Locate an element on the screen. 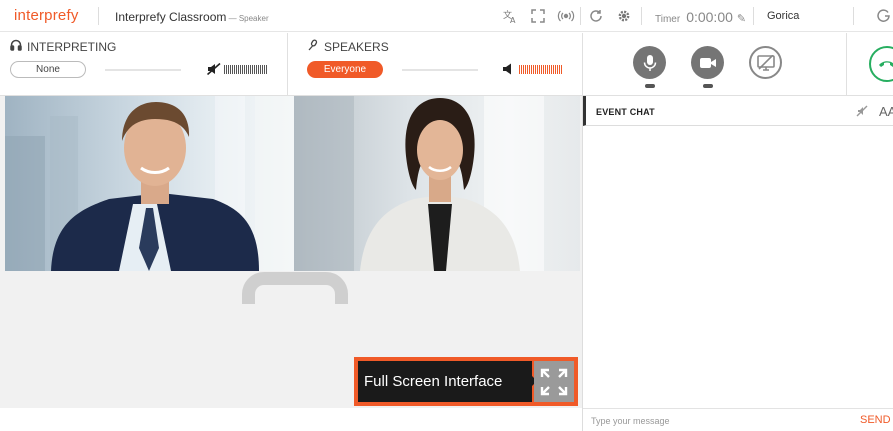 The height and width of the screenshot is (431, 893). user-role: — Speaker is located at coordinates (247, 18).